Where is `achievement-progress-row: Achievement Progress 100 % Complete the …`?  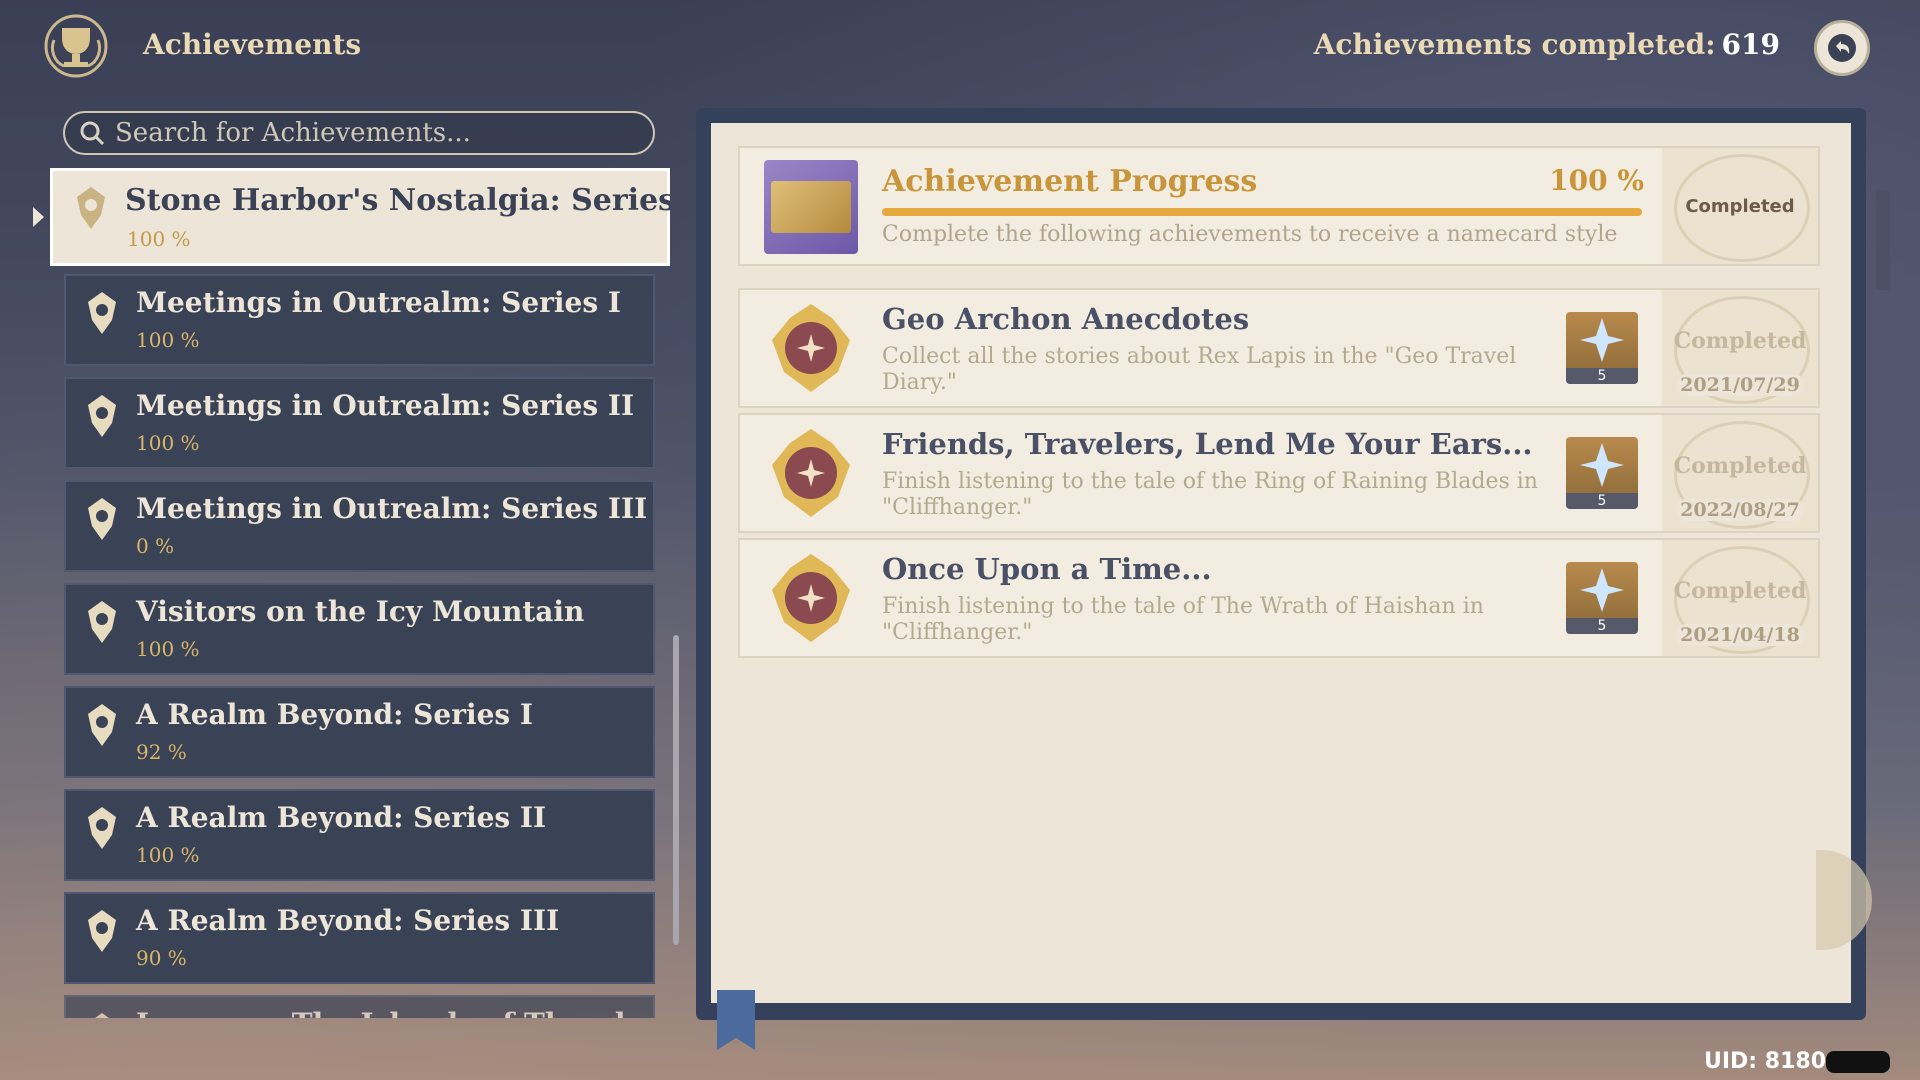
achievement-progress-row: Achievement Progress 100 % Complete the … is located at coordinates (1279, 206).